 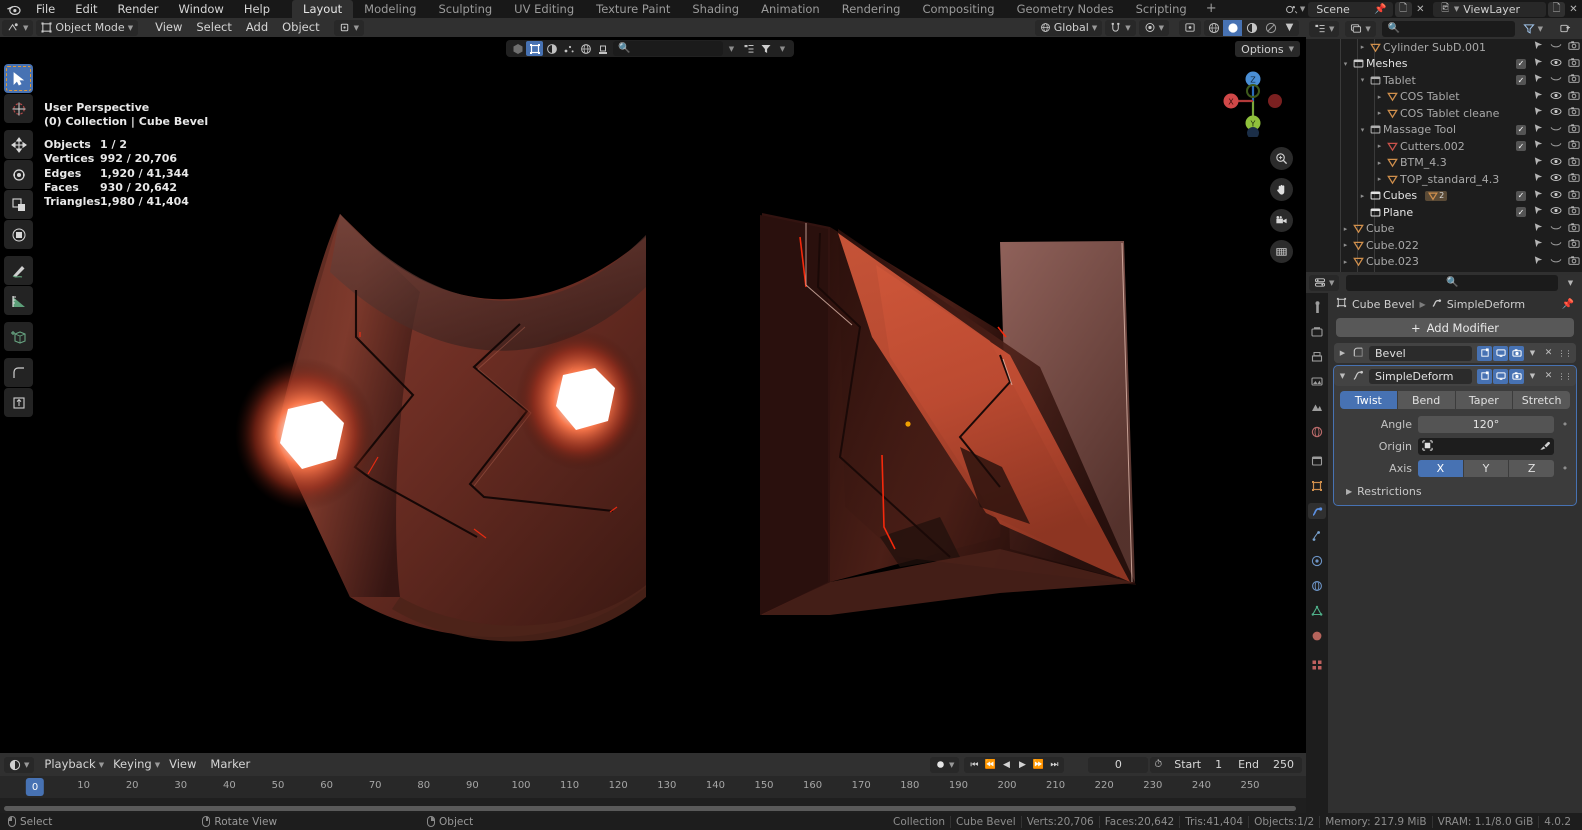 I want to click on workspace-tab-rendering: Rendering, so click(x=871, y=9).